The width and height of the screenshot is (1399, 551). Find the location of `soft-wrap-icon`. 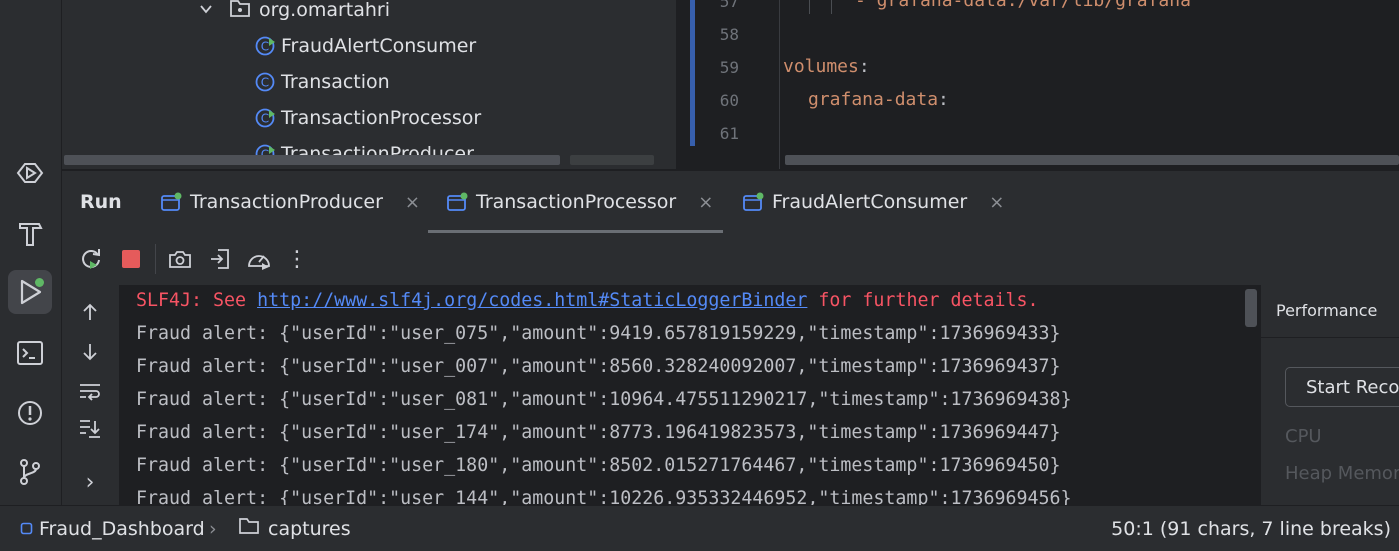

soft-wrap-icon is located at coordinates (90, 392).